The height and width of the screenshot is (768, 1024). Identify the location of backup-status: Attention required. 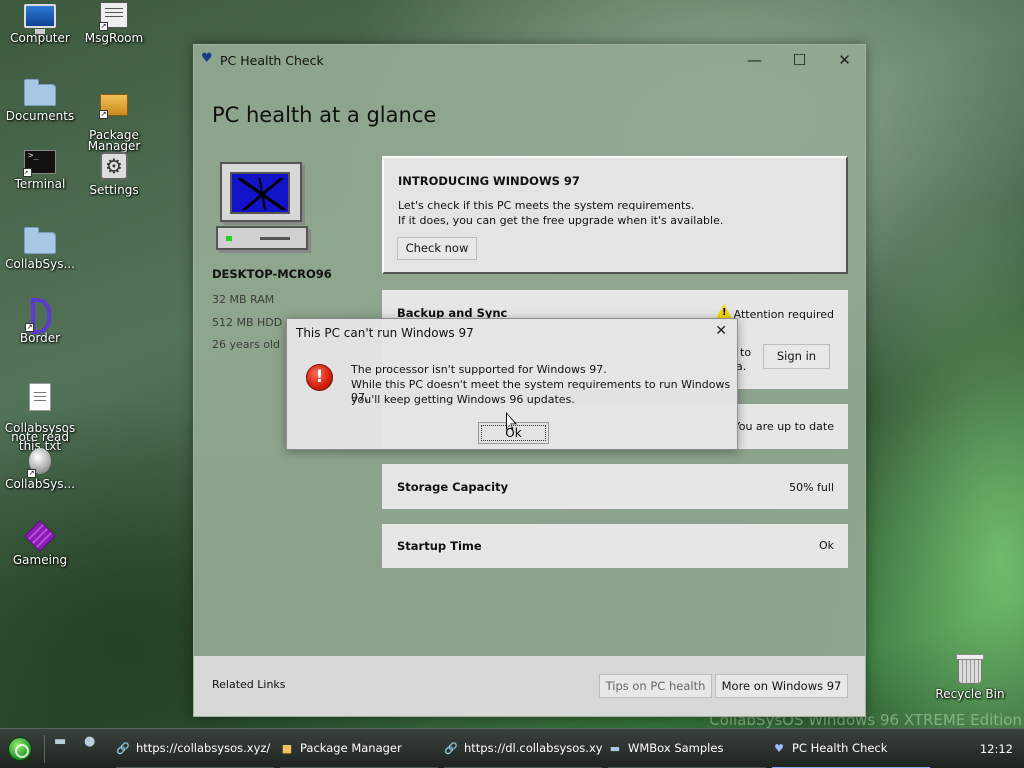
(783, 314).